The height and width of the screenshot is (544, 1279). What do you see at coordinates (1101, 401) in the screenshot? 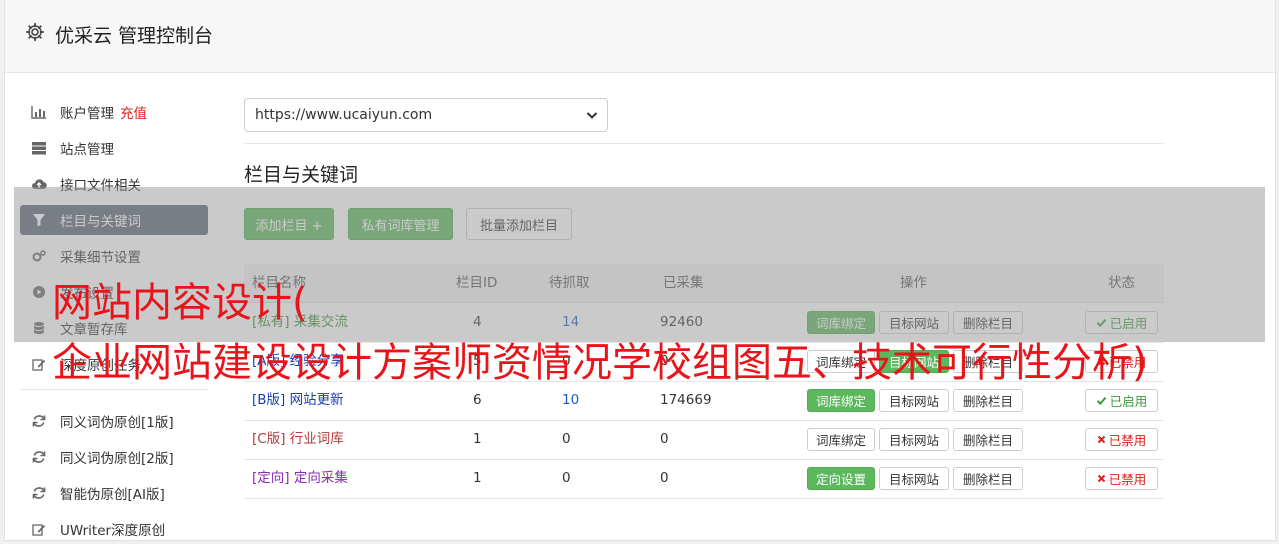
I see `check-icon` at bounding box center [1101, 401].